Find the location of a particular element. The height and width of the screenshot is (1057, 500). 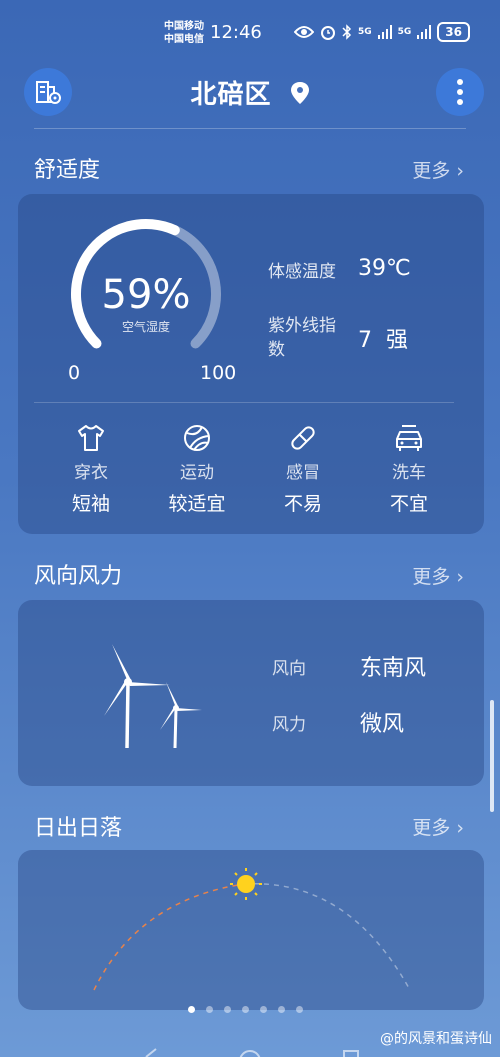

page-indicator is located at coordinates (245, 1009).